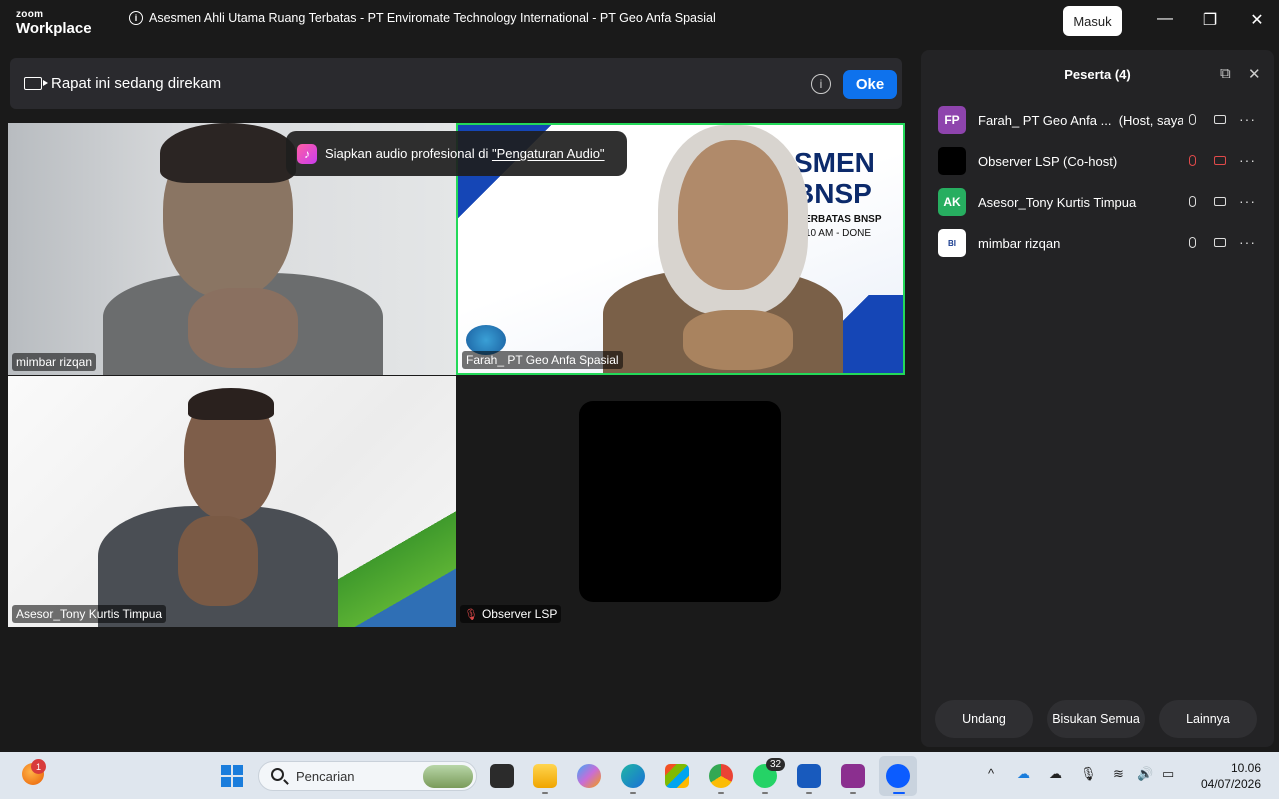 The height and width of the screenshot is (799, 1279). I want to click on microsoft-store-icon, so click(677, 776).